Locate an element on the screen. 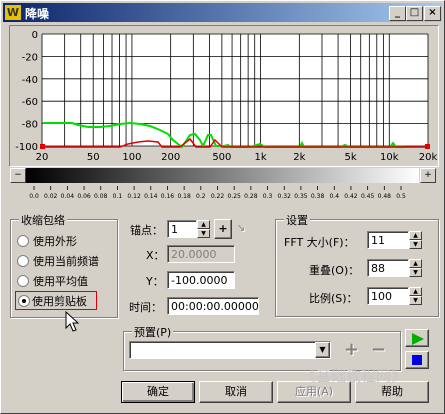 The width and height of the screenshot is (445, 414). x-tick-label: 1k is located at coordinates (261, 157).